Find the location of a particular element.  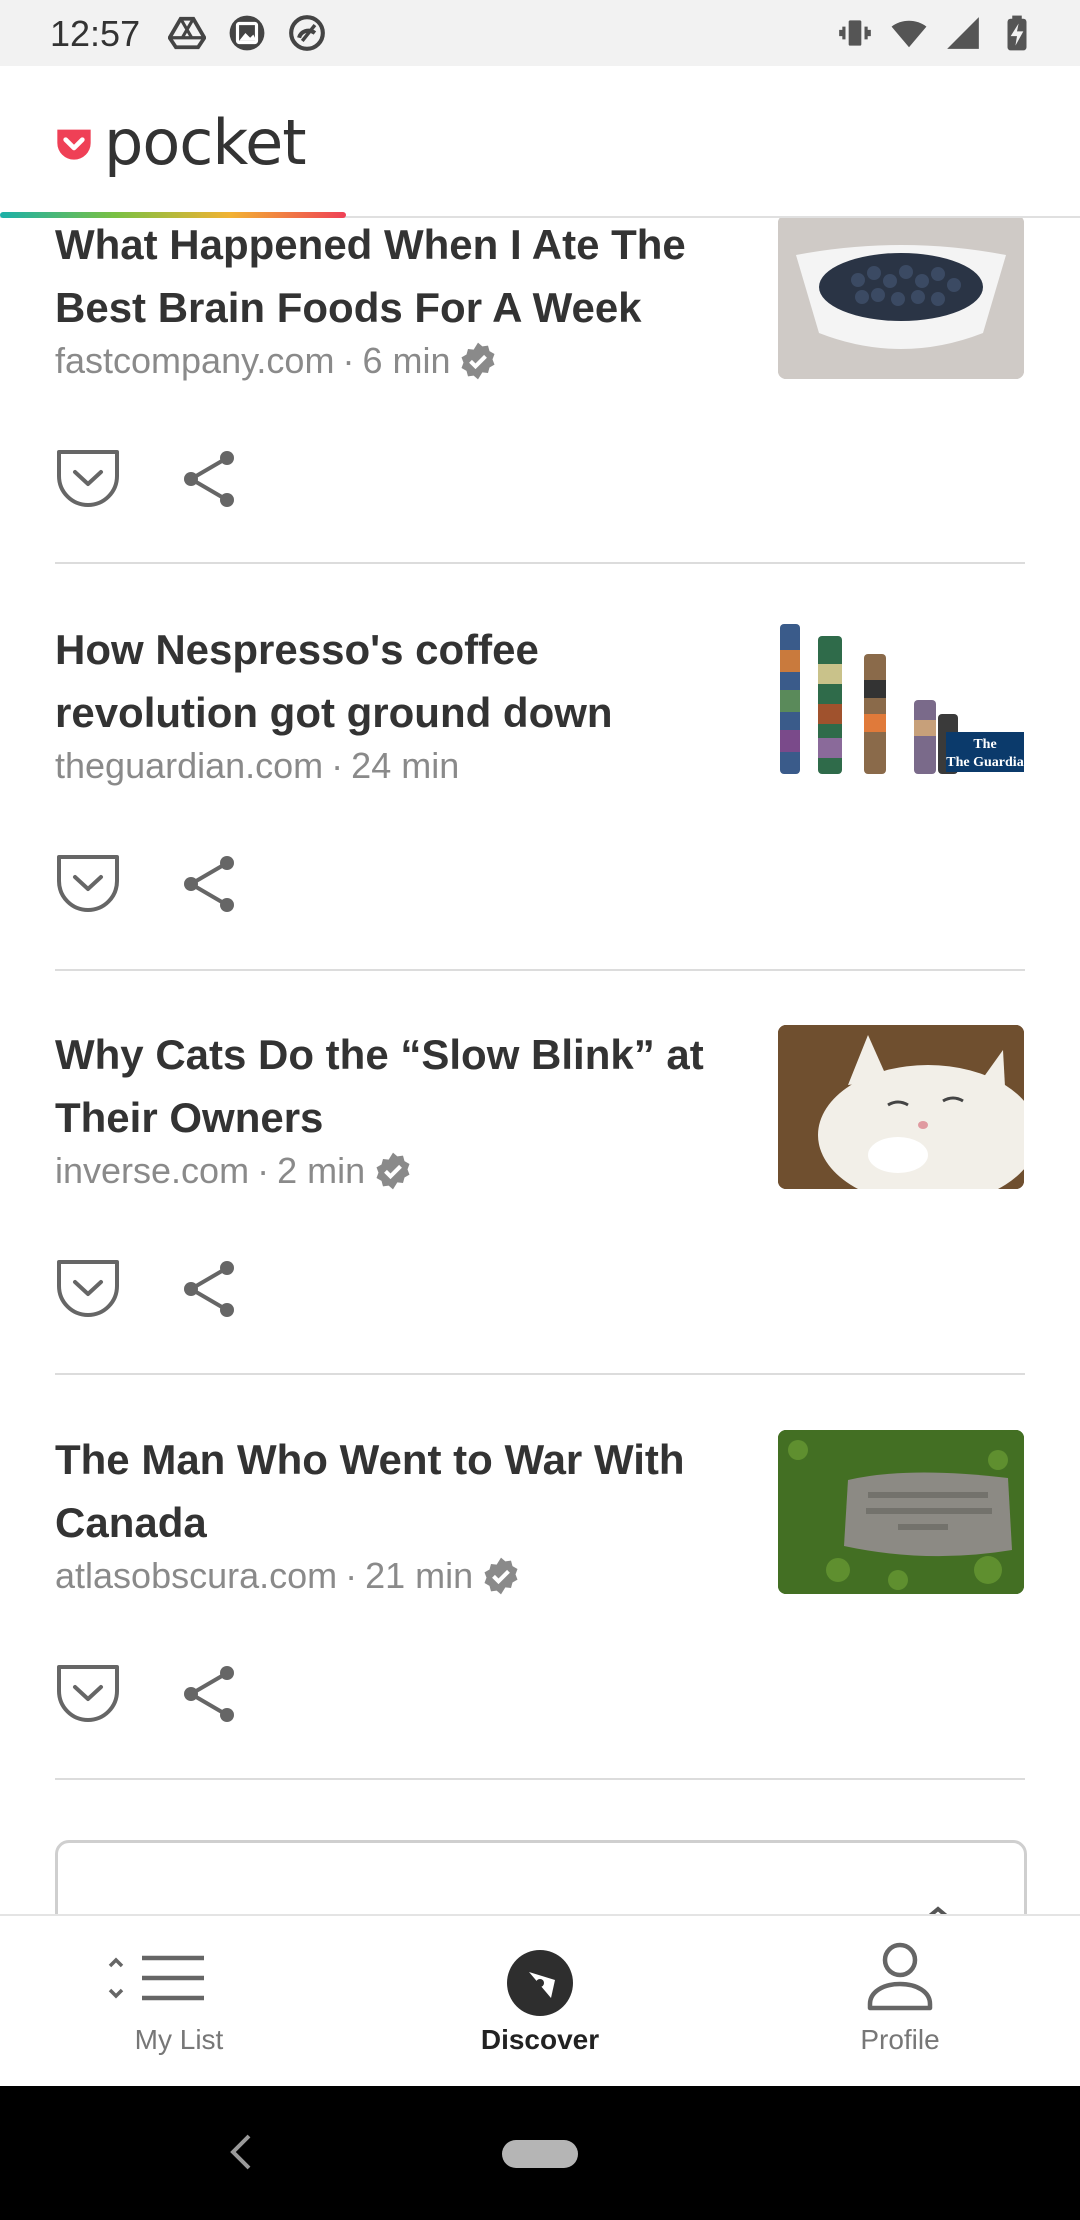

article-thumbnail-nespresso: The The Guardia is located at coordinates (901, 702).